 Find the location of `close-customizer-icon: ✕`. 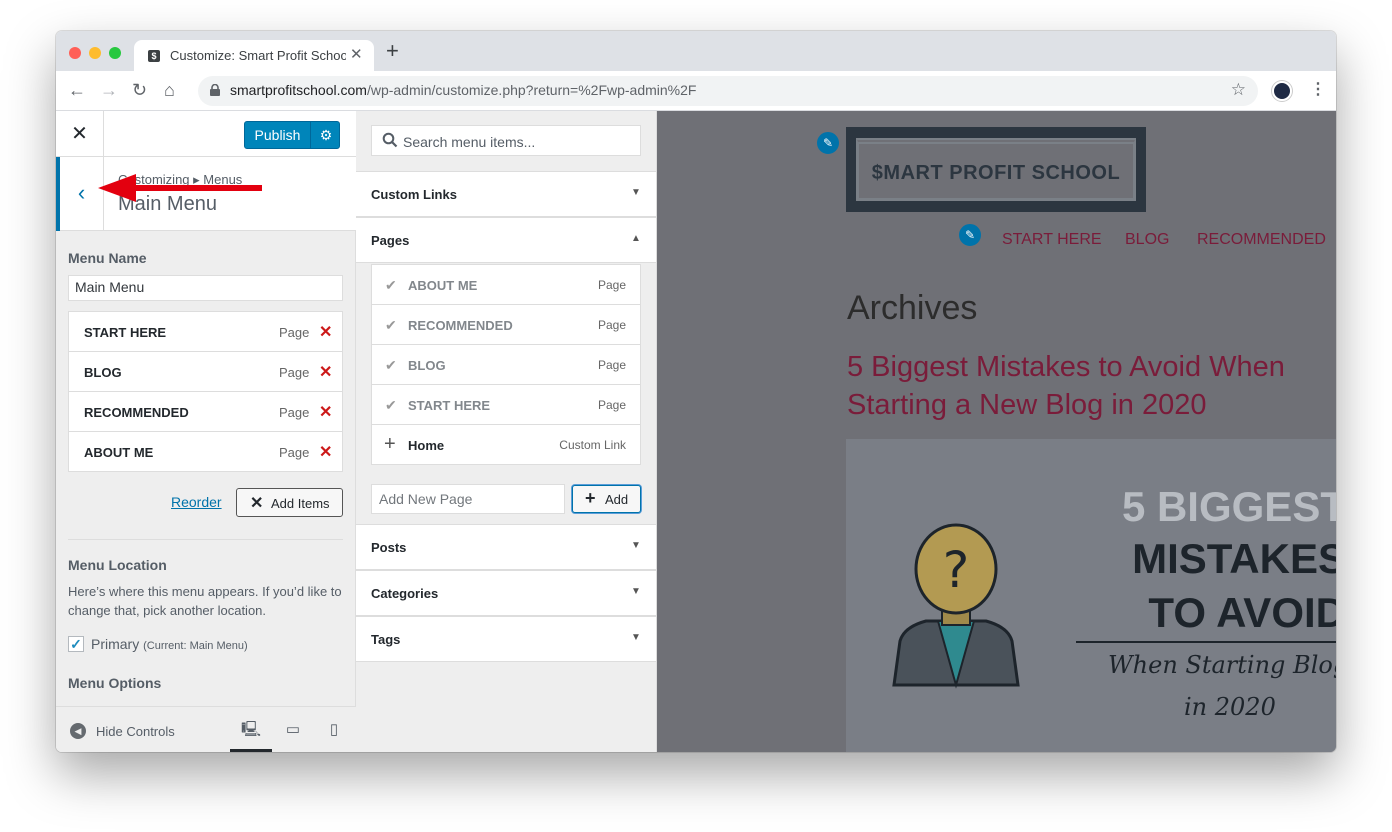

close-customizer-icon: ✕ is located at coordinates (80, 134).